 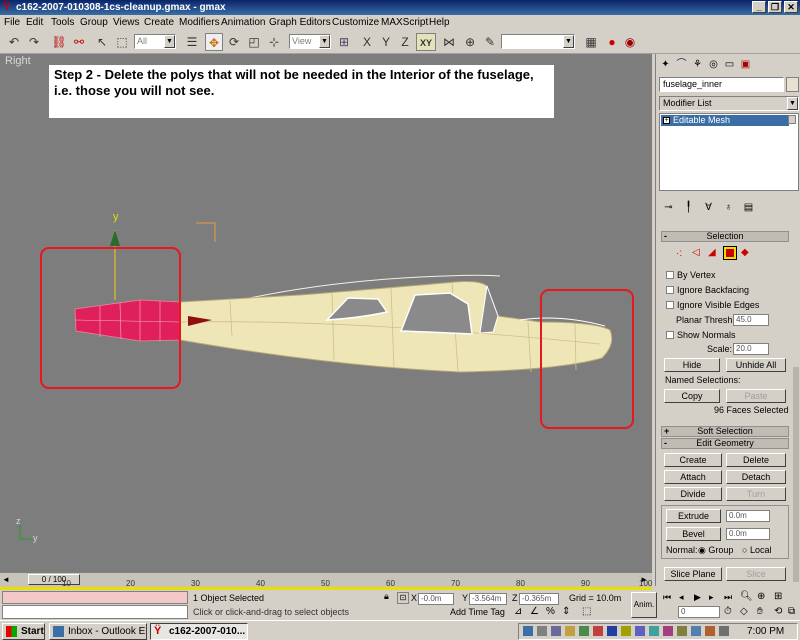 I want to click on pan-icon: ✋︎, so click(x=760, y=611).